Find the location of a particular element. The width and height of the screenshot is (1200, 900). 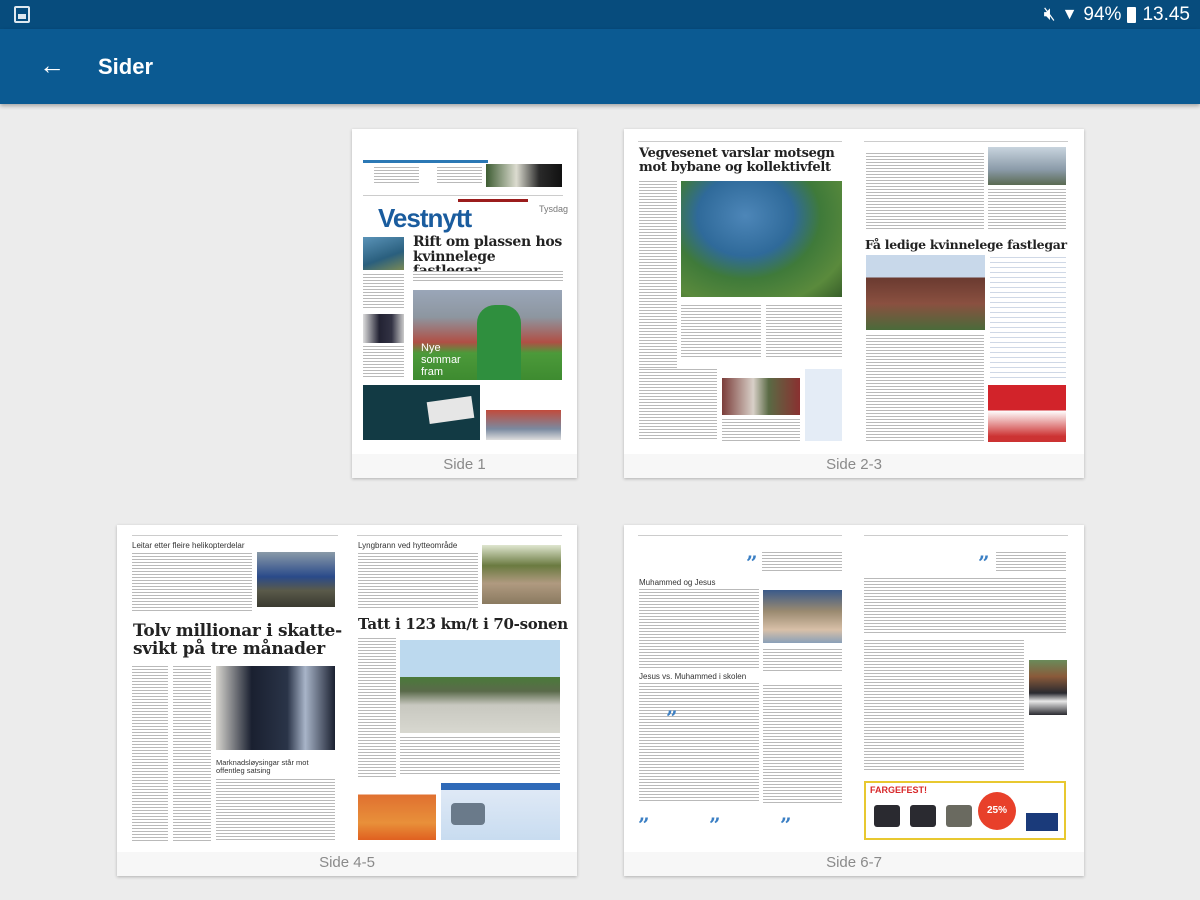

headline-right: Få ledige kvinnelege fastlegar is located at coordinates (966, 244).